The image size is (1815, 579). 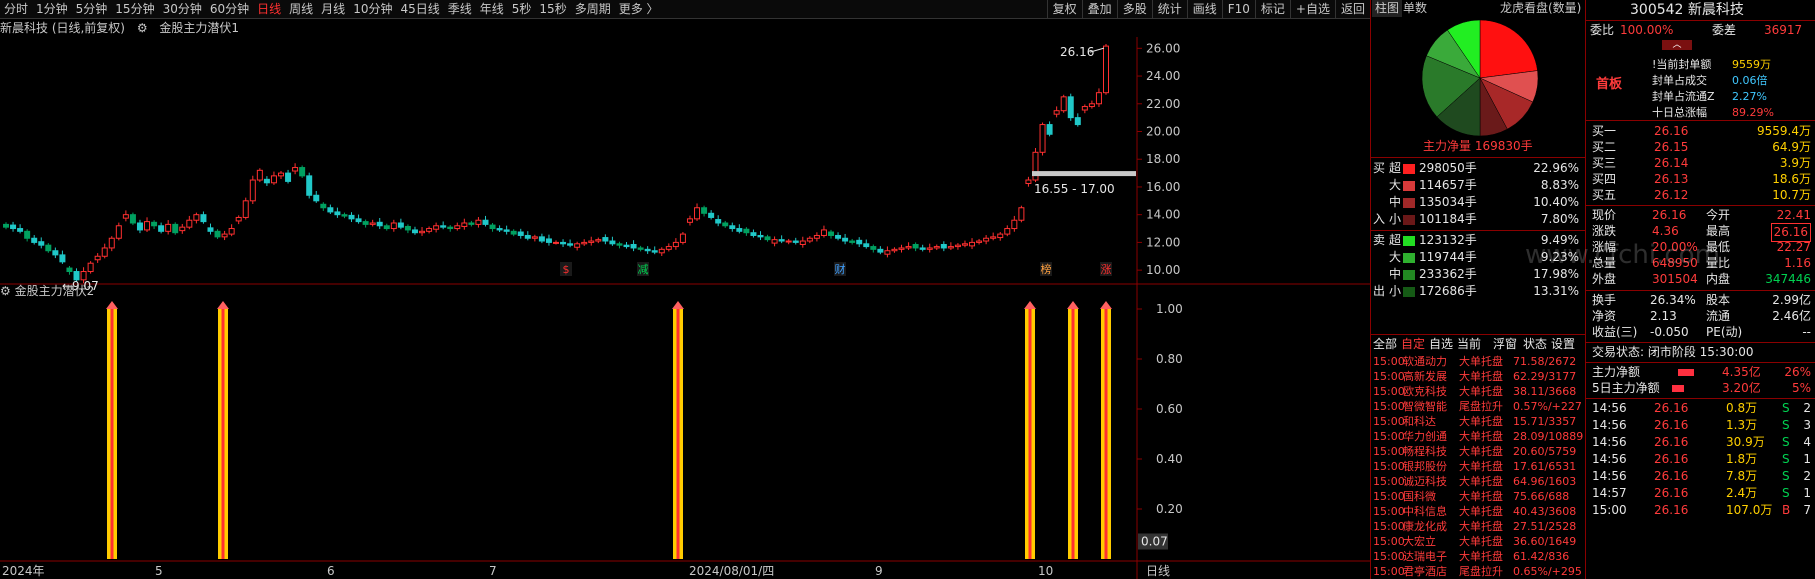 What do you see at coordinates (1099, 9) in the screenshot?
I see `toolbar-button: 叠加` at bounding box center [1099, 9].